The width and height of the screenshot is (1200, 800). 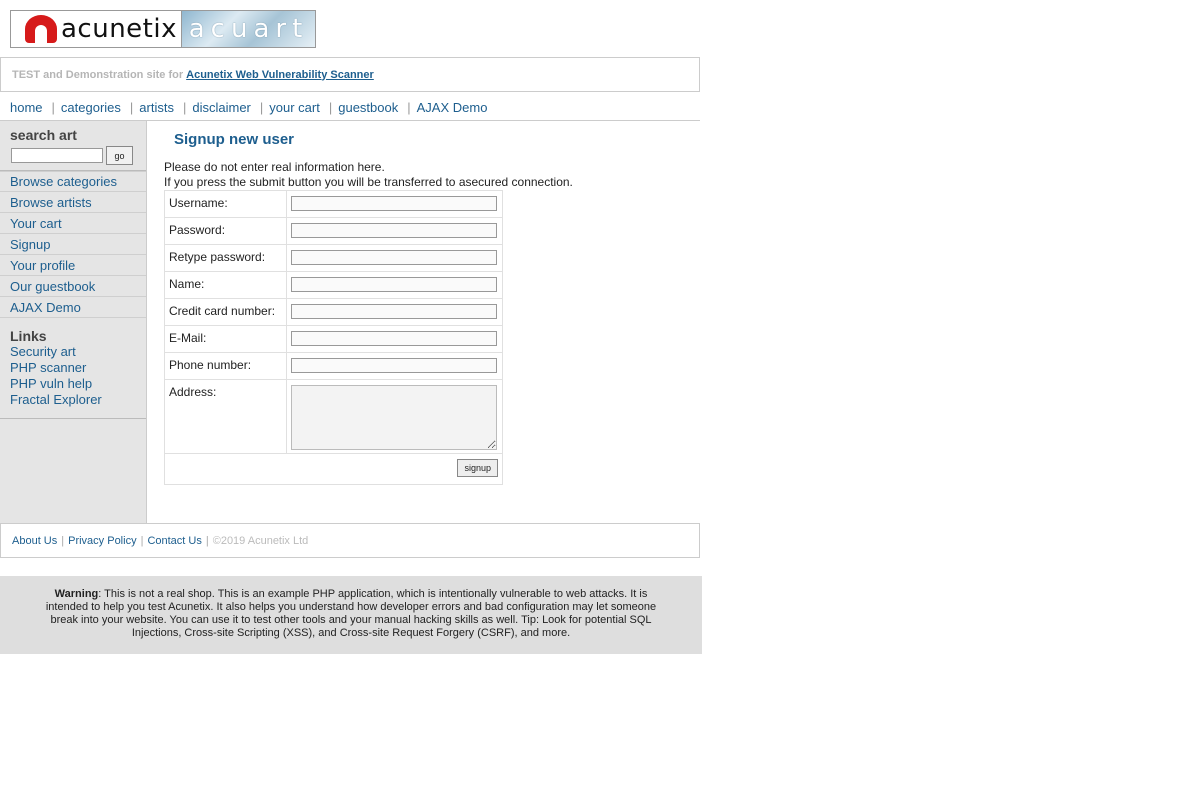 What do you see at coordinates (63, 181) in the screenshot?
I see `sidebar-link-browse-categories: Browse categories` at bounding box center [63, 181].